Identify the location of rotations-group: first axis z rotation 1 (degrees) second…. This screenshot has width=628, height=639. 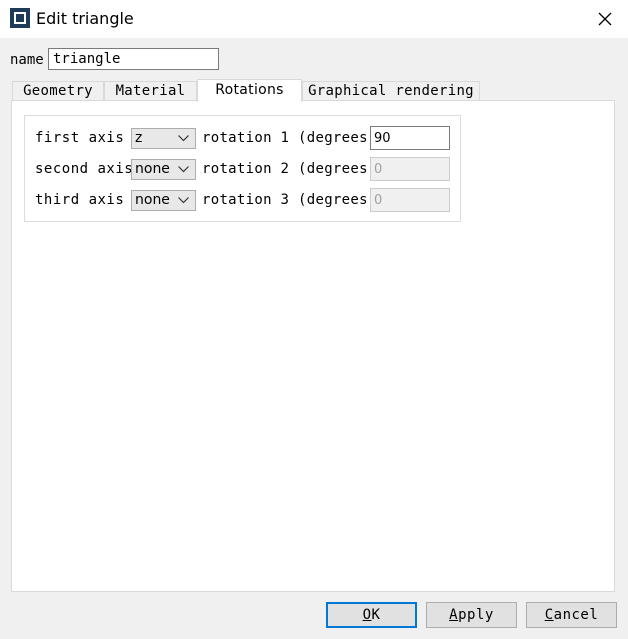
(242, 168).